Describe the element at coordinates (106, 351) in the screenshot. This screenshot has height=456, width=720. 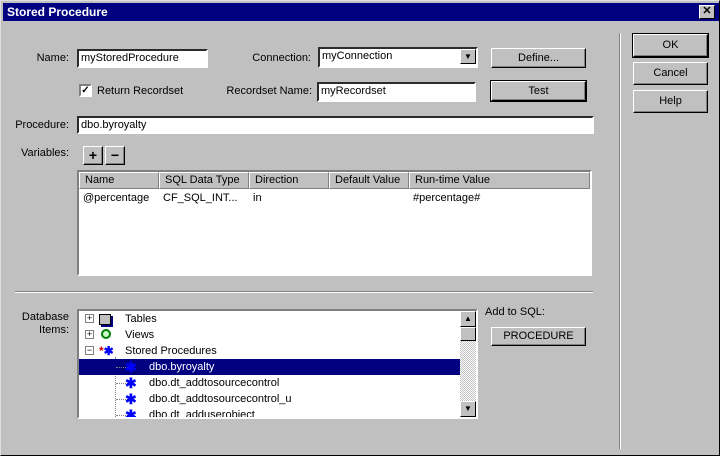
I see `stored-procedures-icon: *✱` at that location.